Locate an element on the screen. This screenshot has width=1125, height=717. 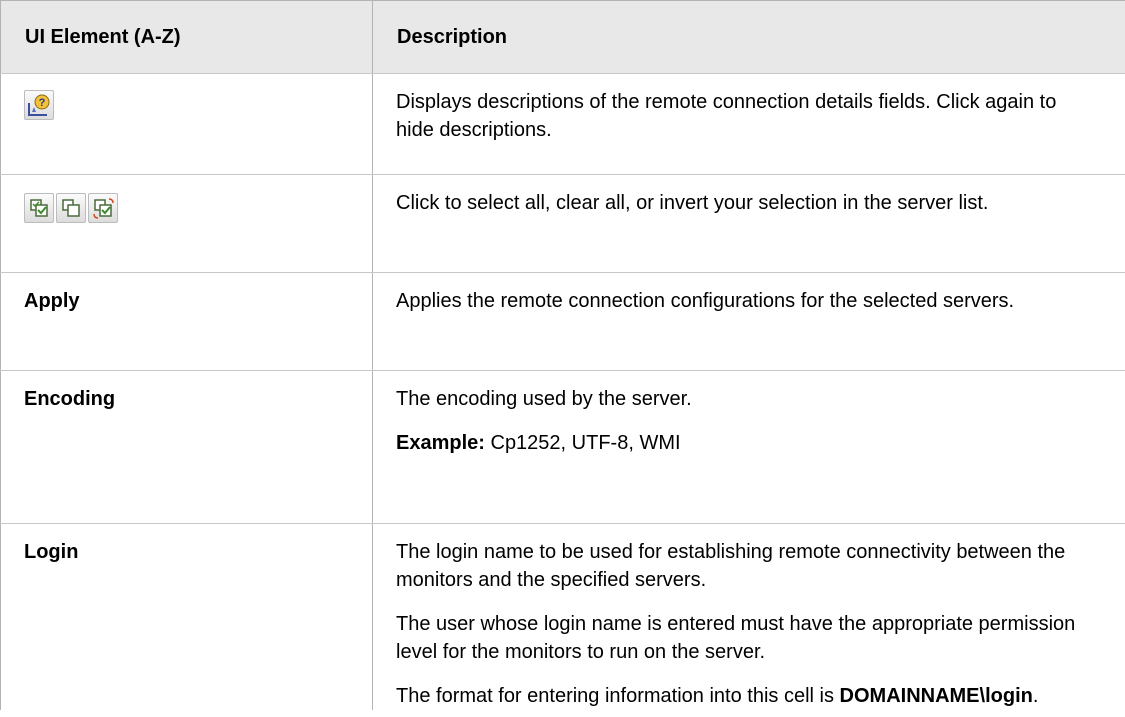
ui-element-name: Encoding is located at coordinates (186, 447).